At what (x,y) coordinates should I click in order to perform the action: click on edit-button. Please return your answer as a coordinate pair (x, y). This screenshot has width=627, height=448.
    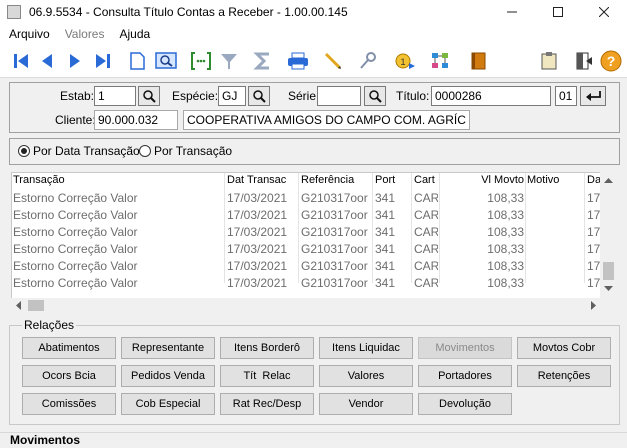
    Looking at the image, I should click on (333, 61).